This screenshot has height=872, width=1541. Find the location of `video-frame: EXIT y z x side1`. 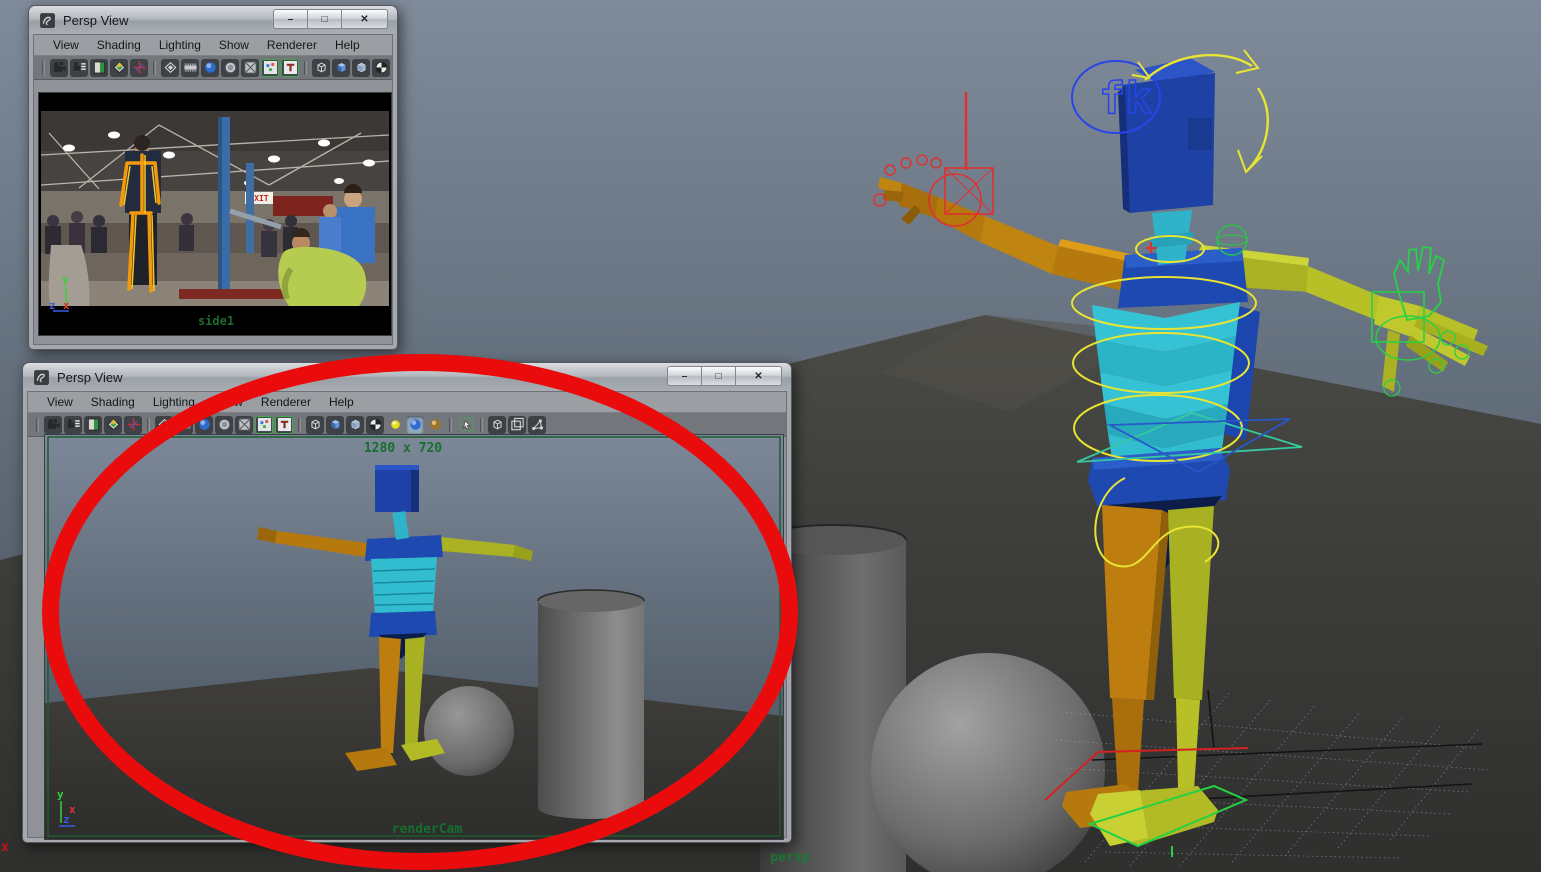

video-frame: EXIT y z x side1 is located at coordinates (215, 214).